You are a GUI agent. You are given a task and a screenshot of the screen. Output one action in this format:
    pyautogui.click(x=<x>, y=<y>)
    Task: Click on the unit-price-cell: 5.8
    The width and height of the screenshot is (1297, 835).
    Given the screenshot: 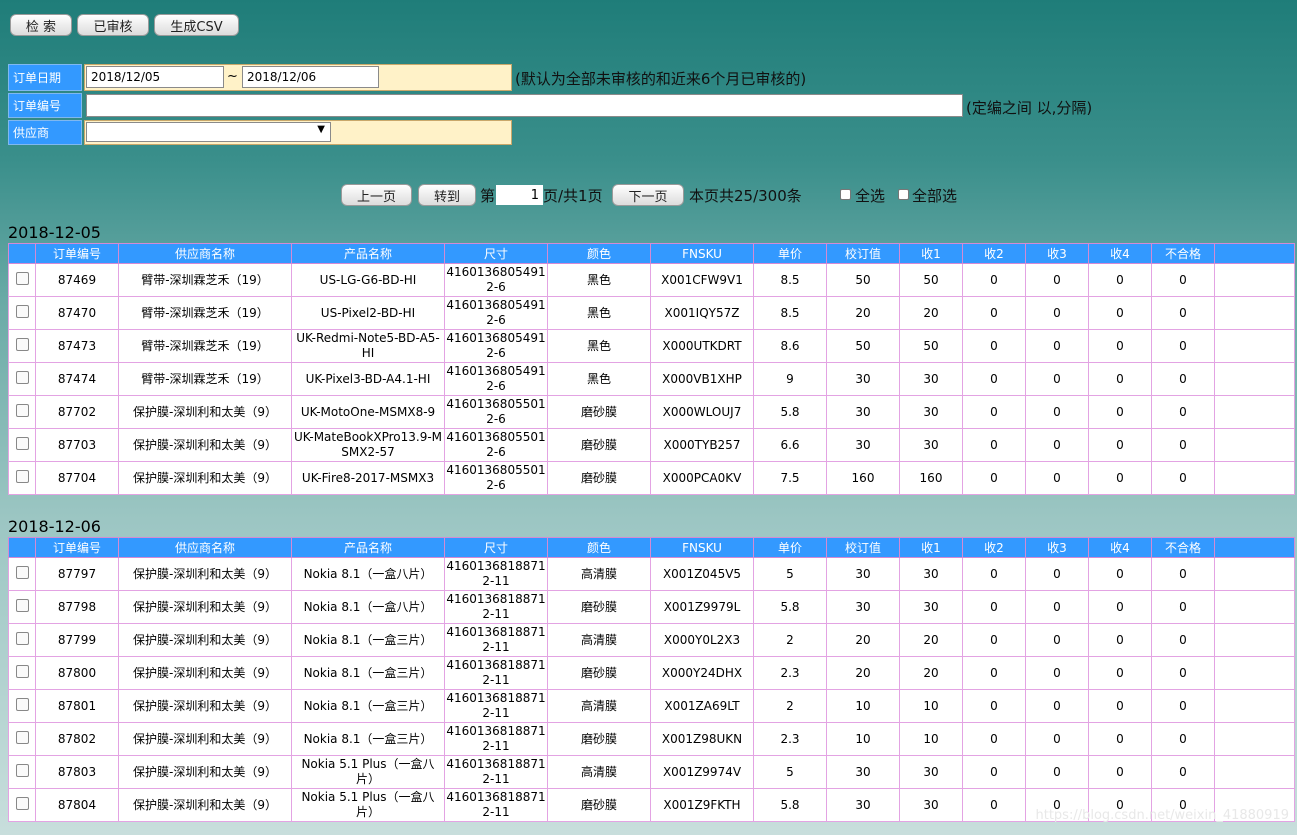 What is the action you would take?
    pyautogui.click(x=790, y=805)
    